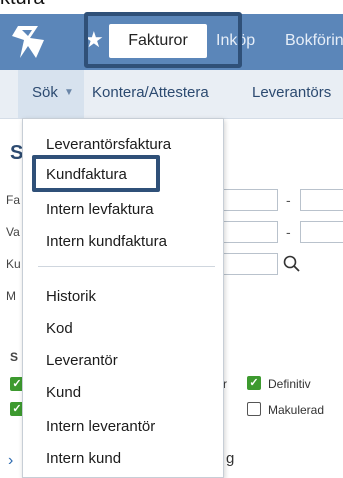 This screenshot has height=478, width=343. Describe the element at coordinates (100, 210) in the screenshot. I see `menu-item-intern-levfaktura: Intern levfaktura` at that location.